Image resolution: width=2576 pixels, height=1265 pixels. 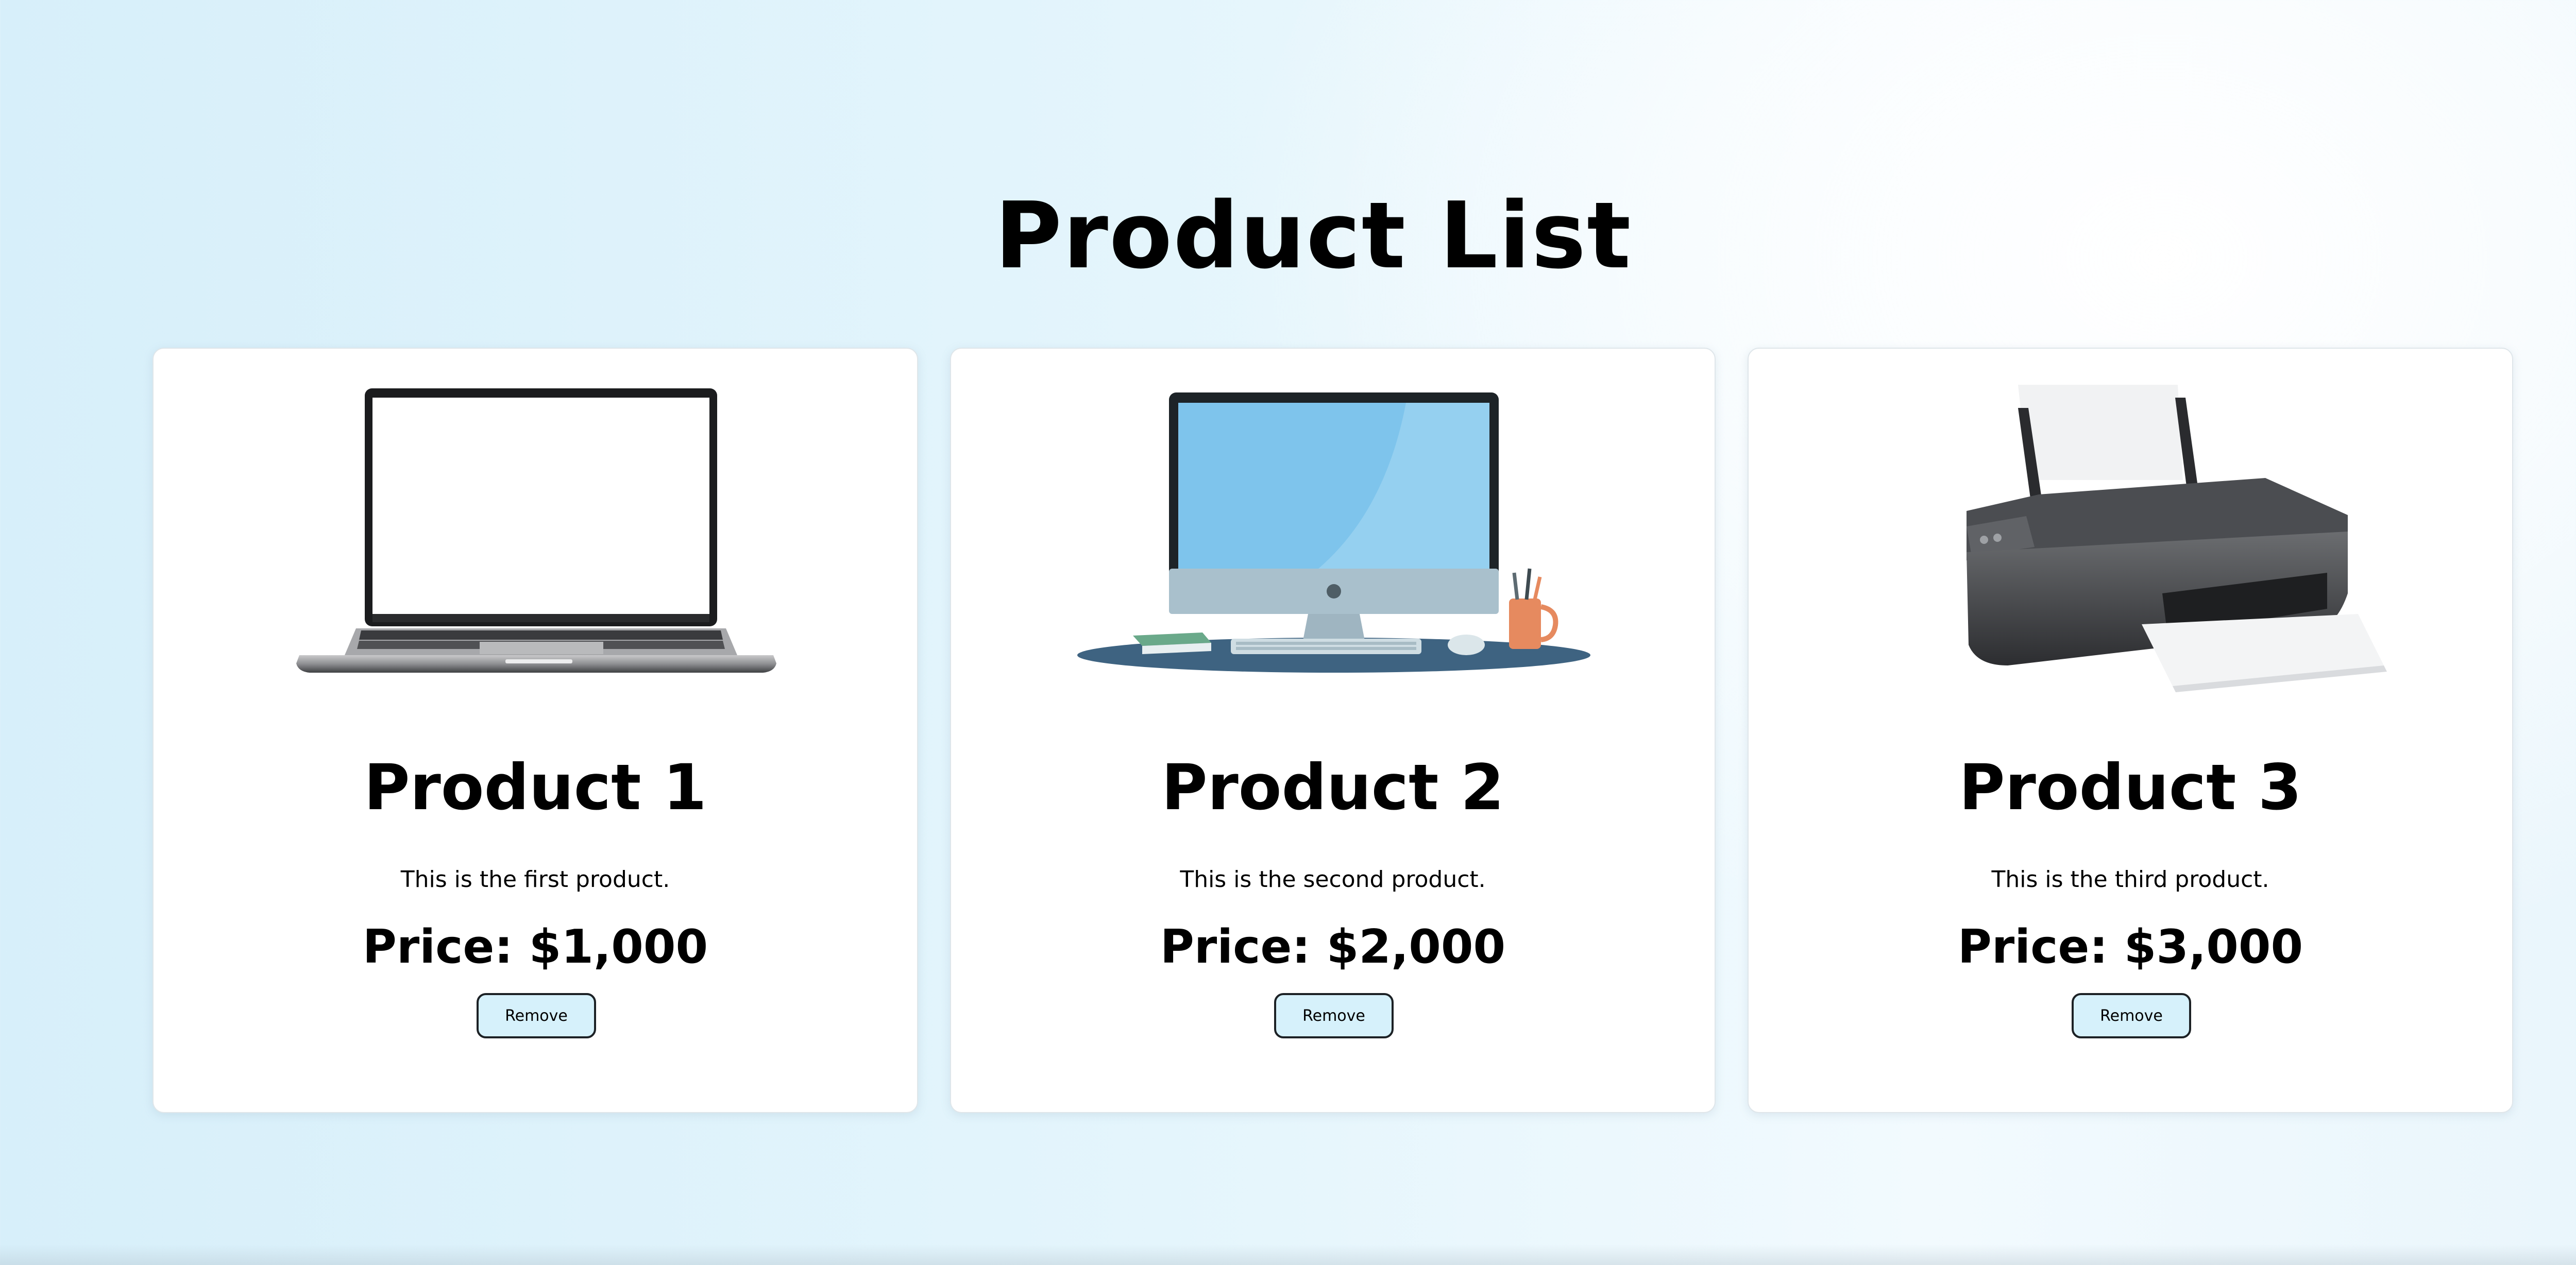 I want to click on page-title: Product List, so click(x=1313, y=235).